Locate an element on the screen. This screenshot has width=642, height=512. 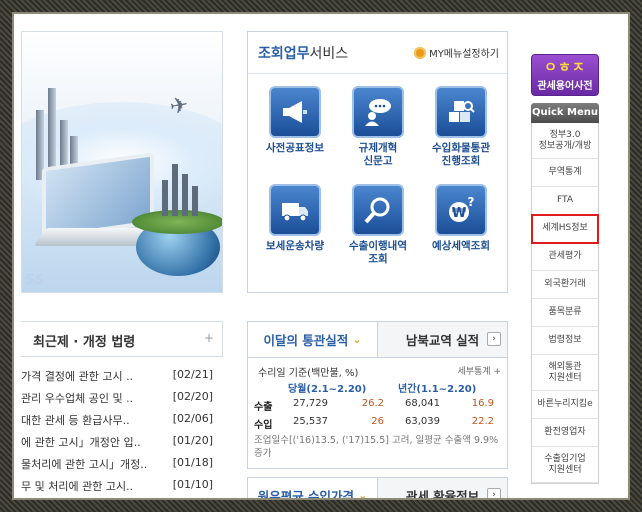
law-date: [01/18] is located at coordinates (192, 462).